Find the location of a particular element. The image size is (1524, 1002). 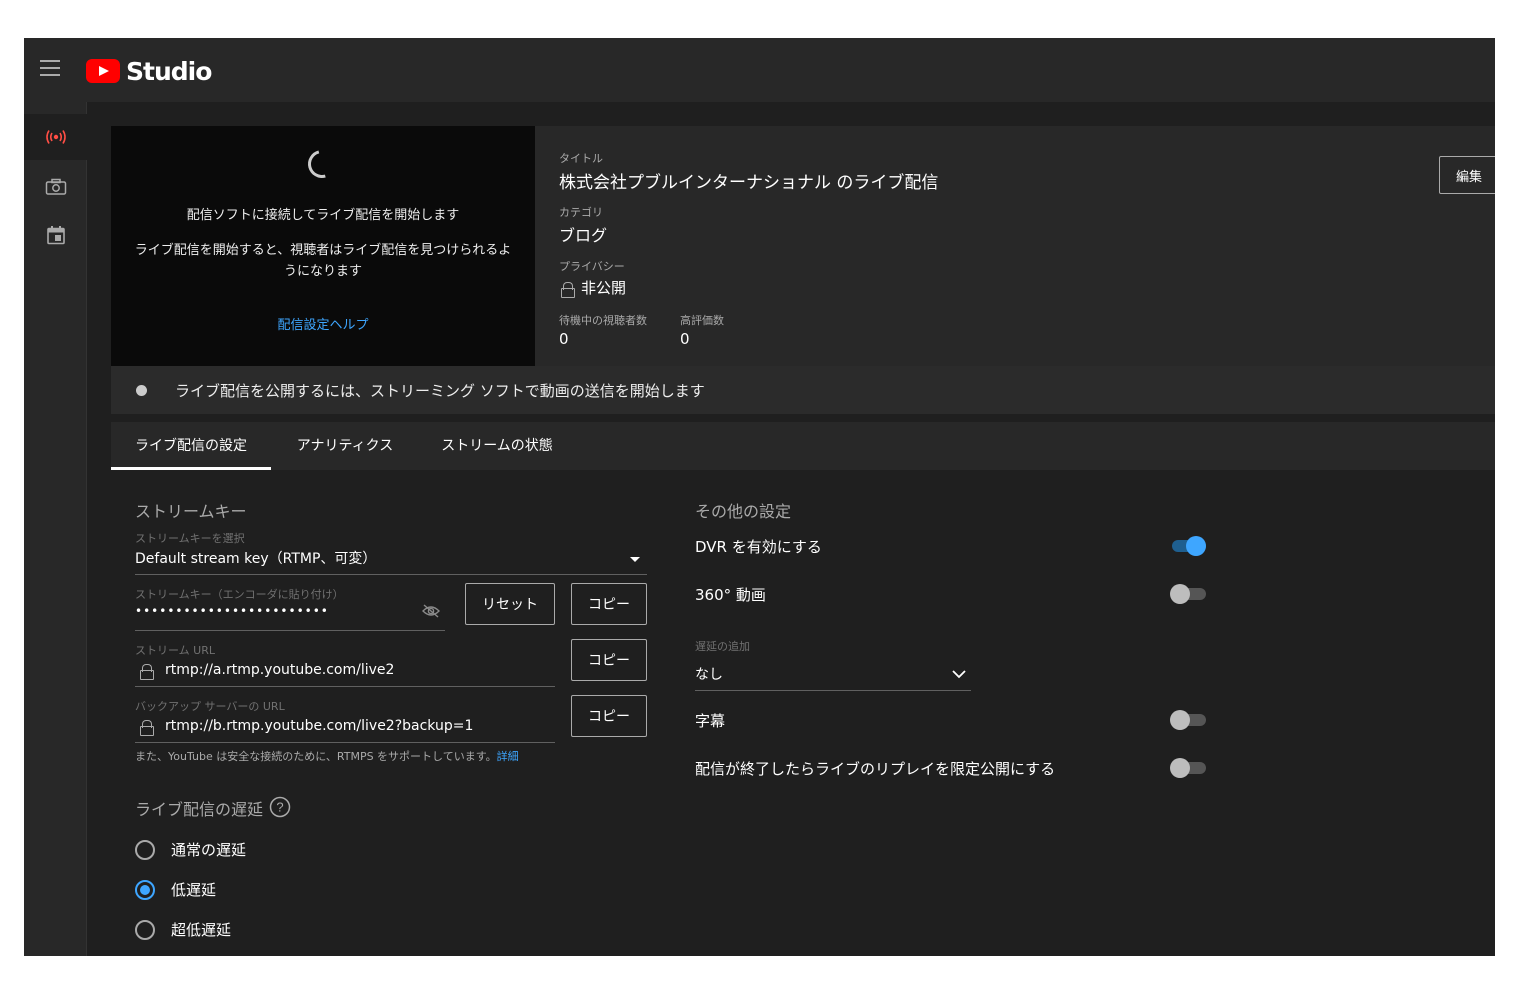

tab-live-settings: ライブ配信の設定 is located at coordinates (191, 446).